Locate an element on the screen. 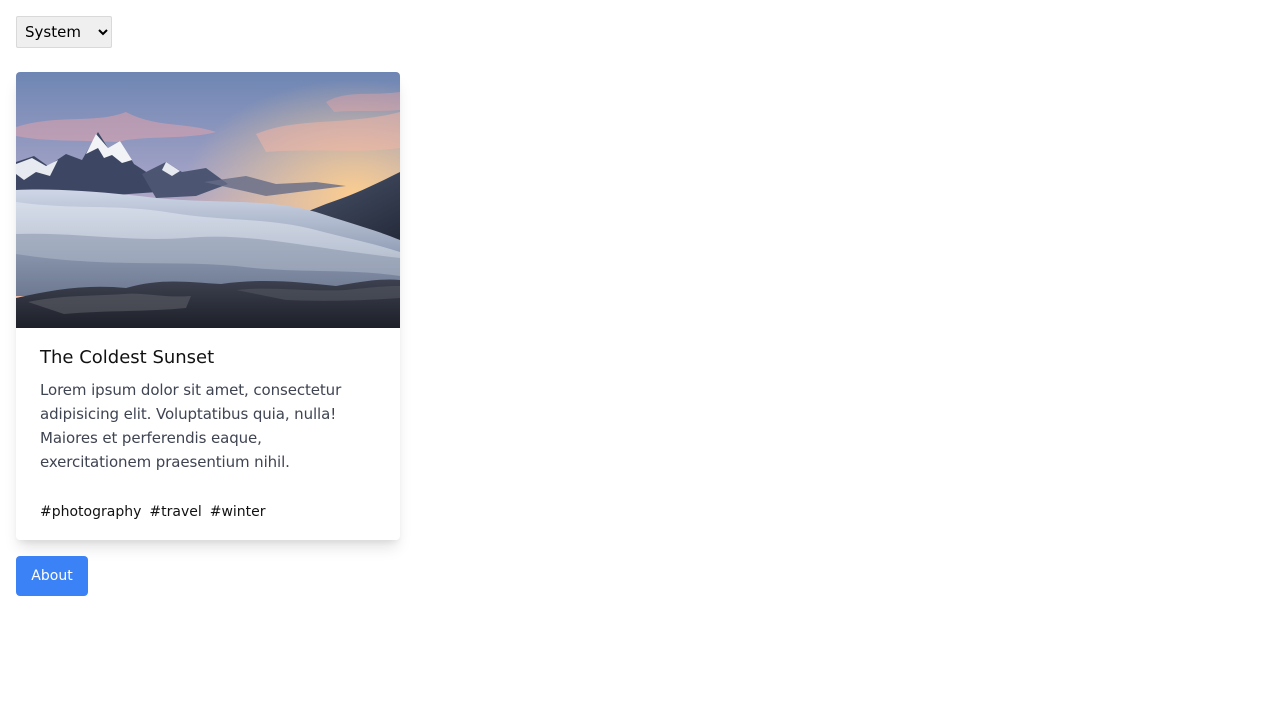 The width and height of the screenshot is (1280, 720). card-image is located at coordinates (208, 200).